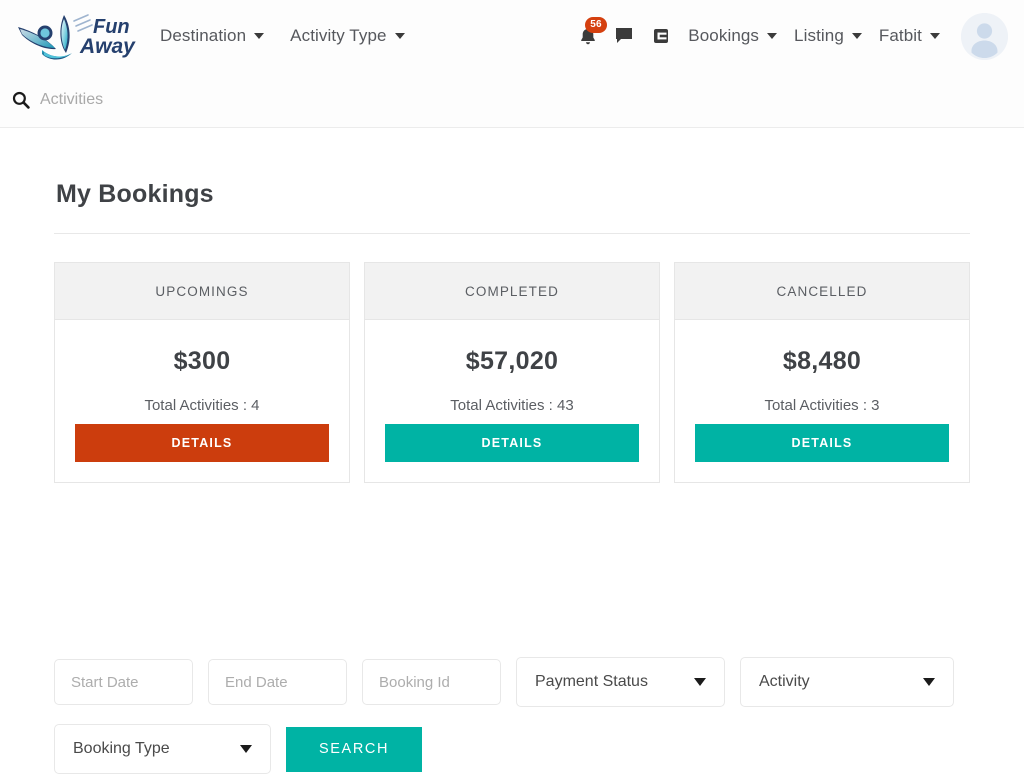 This screenshot has height=774, width=1024. I want to click on summary-card-upcomings-activities: Total Activities : 4, so click(202, 405).